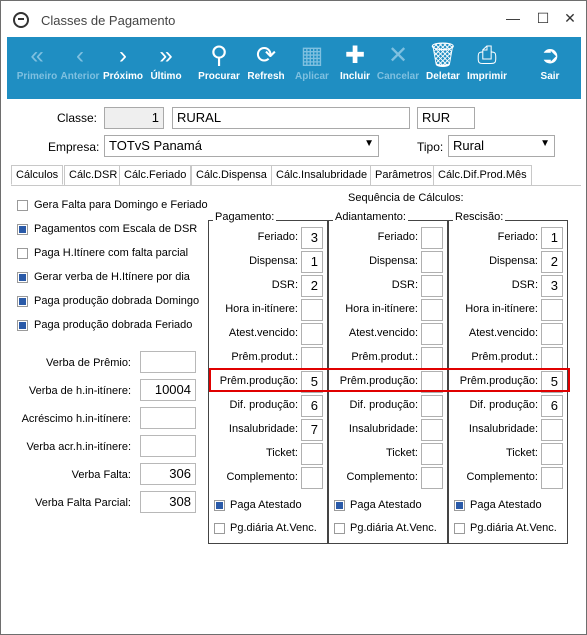  Describe the element at coordinates (397, 237) in the screenshot. I see `panel-row-label: Feriado:` at that location.